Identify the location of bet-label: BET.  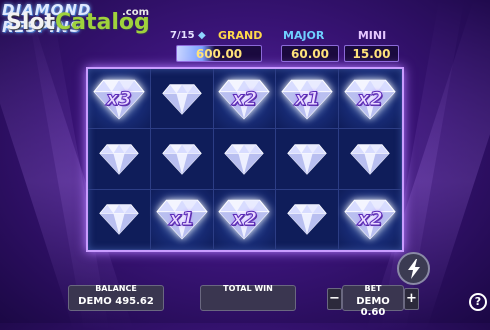
(373, 288).